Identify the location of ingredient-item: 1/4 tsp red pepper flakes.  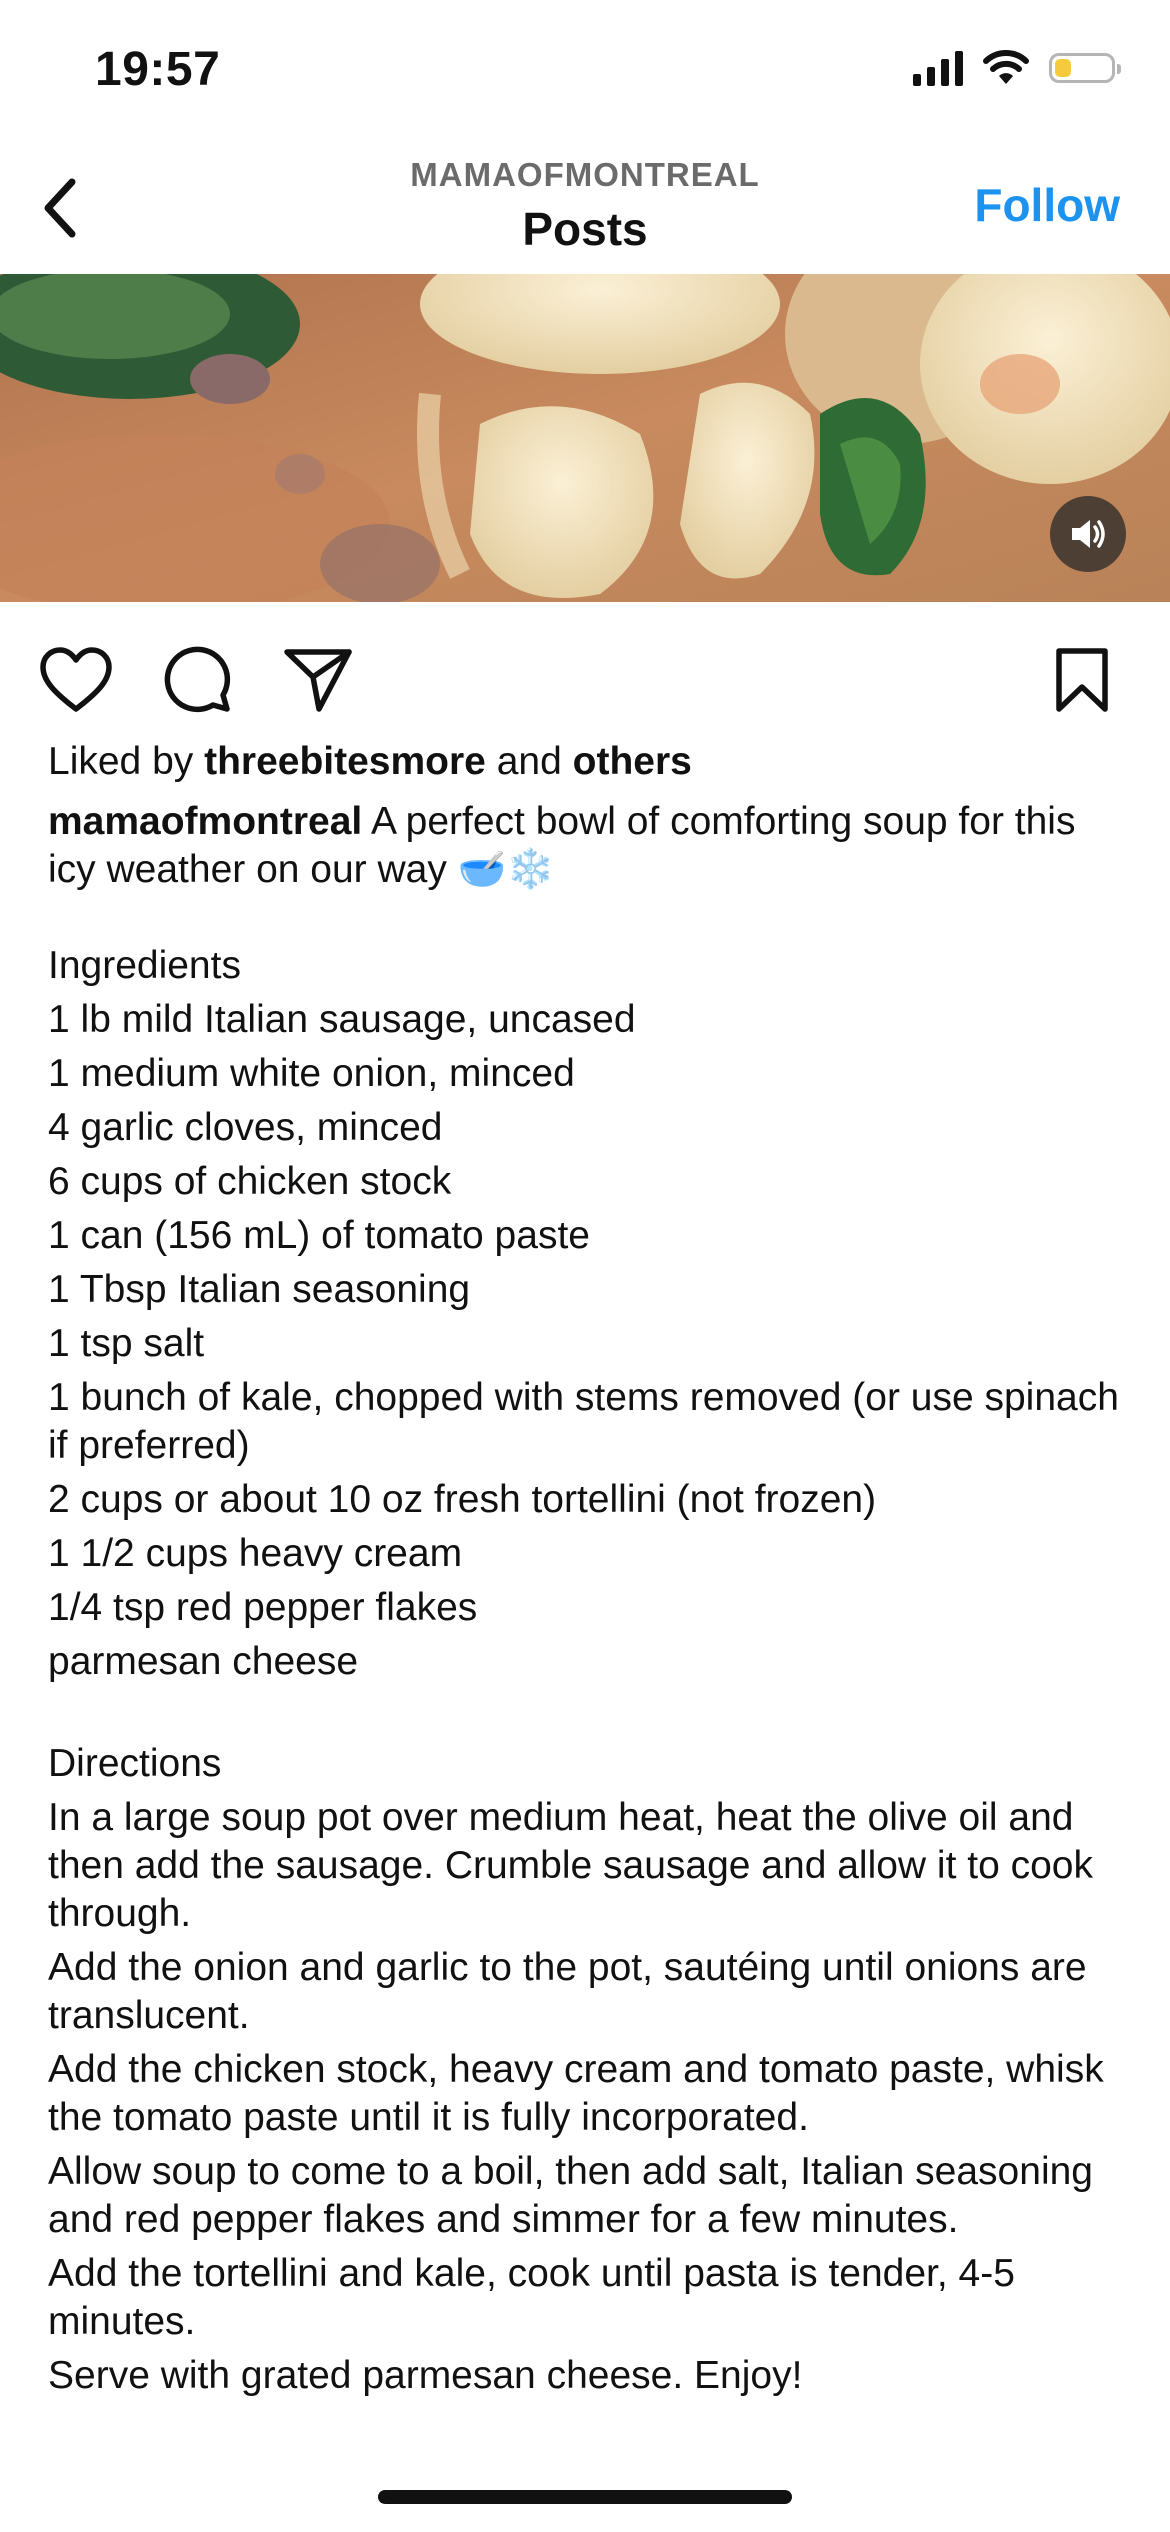
(263, 1607).